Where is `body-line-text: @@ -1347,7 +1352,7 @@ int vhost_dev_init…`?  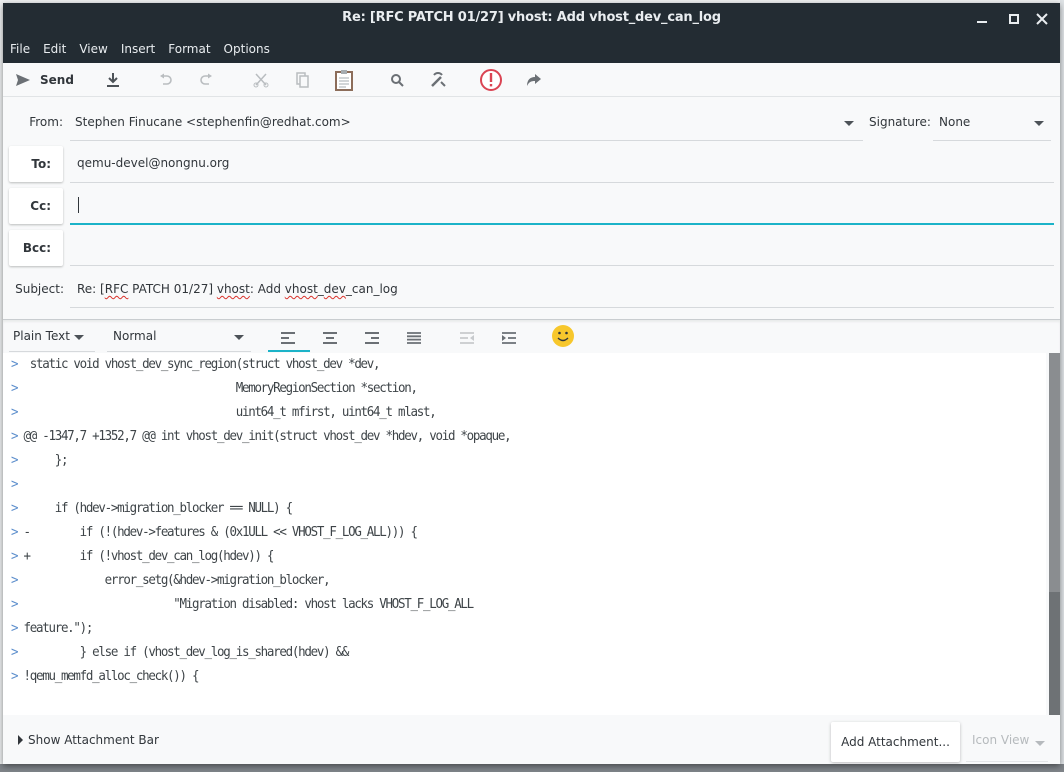 body-line-text: @@ -1347,7 +1352,7 @@ int vhost_dev_init… is located at coordinates (264, 436).